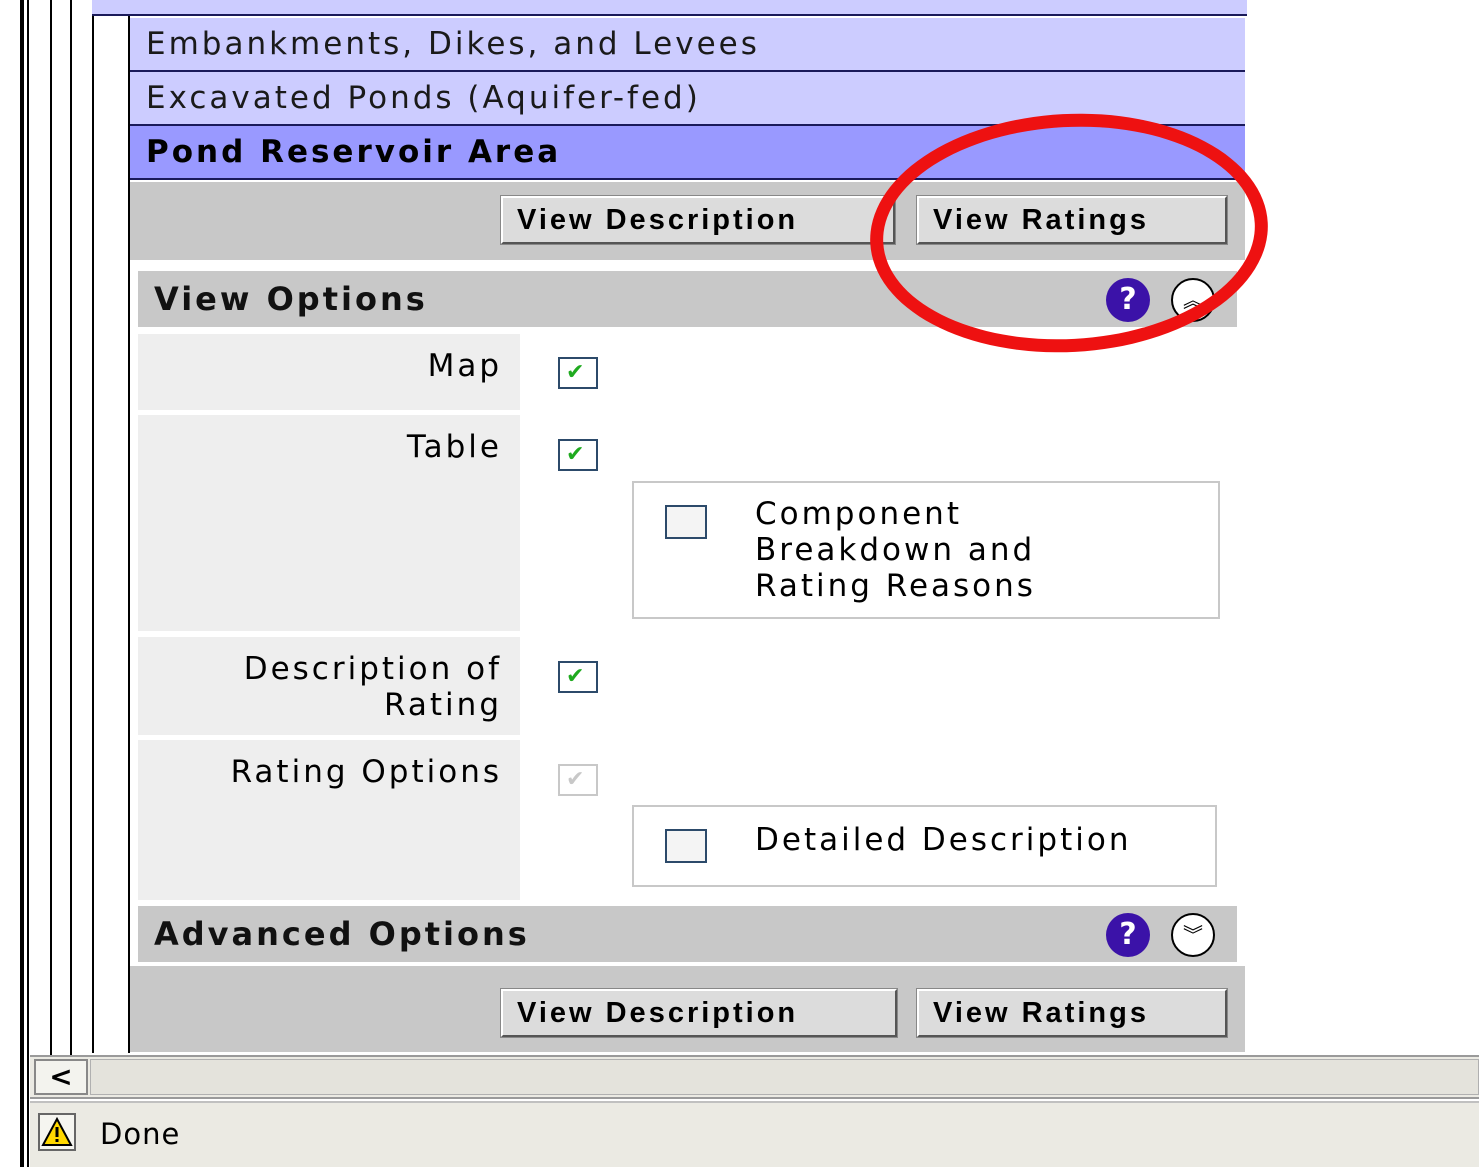  I want to click on list-item-partial, so click(669, 8).